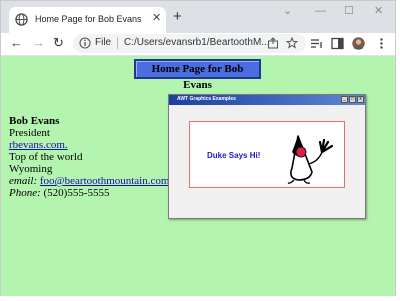 The height and width of the screenshot is (301, 400). I want to click on avatar, so click(358, 43).